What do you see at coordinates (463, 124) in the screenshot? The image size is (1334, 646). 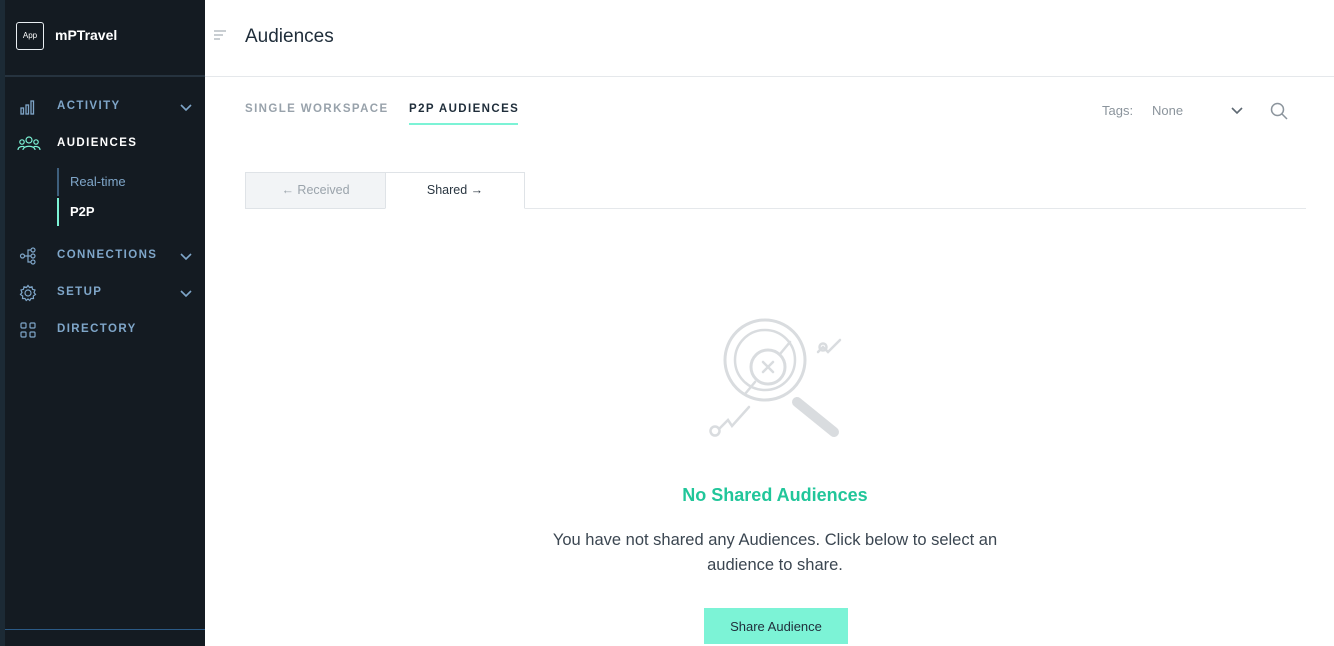 I see `active-tab-indicator` at bounding box center [463, 124].